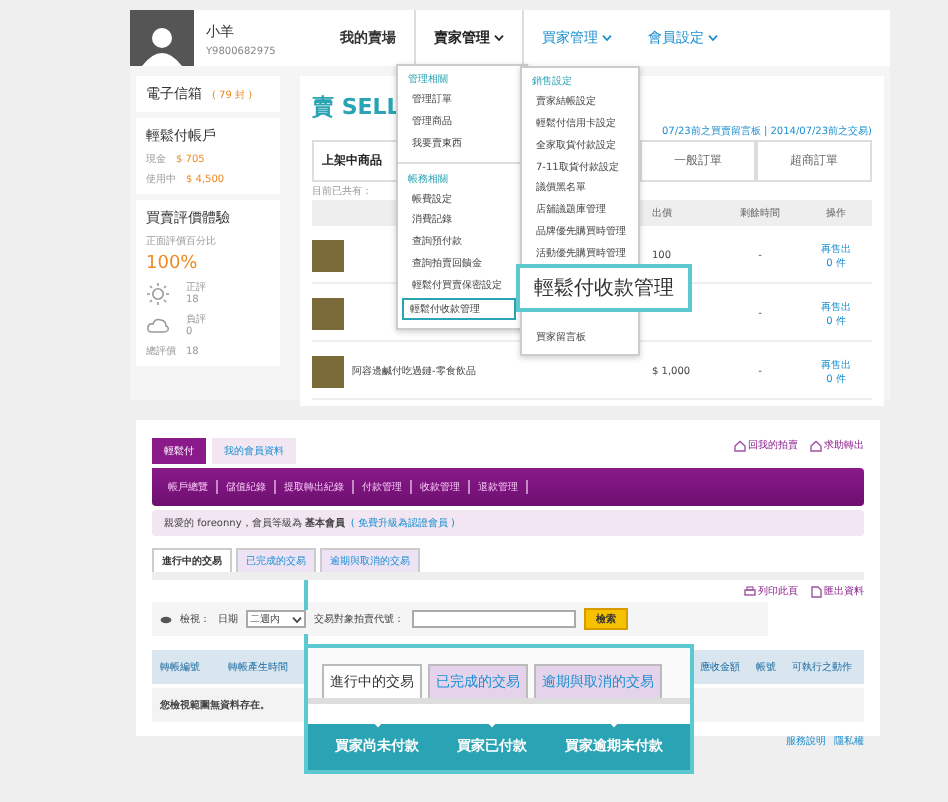 Image resolution: width=948 pixels, height=802 pixels. Describe the element at coordinates (750, 591) in the screenshot. I see `printer-icon` at that location.